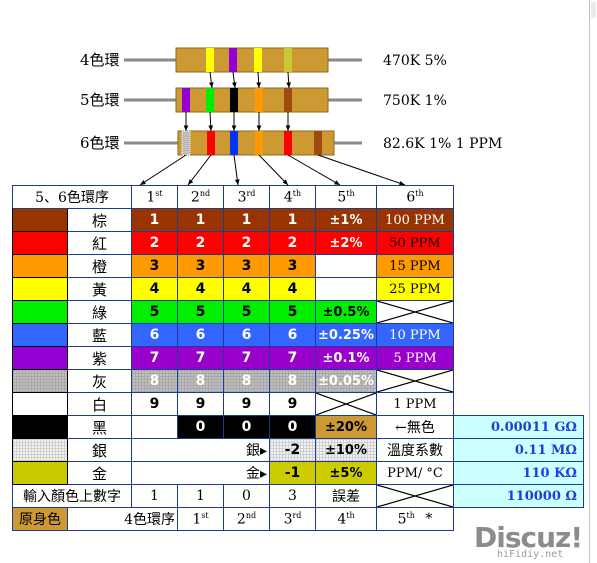 Image resolution: width=597 pixels, height=563 pixels. What do you see at coordinates (200, 450) in the screenshot?
I see `silver-arrow-label: 銀▸` at bounding box center [200, 450].